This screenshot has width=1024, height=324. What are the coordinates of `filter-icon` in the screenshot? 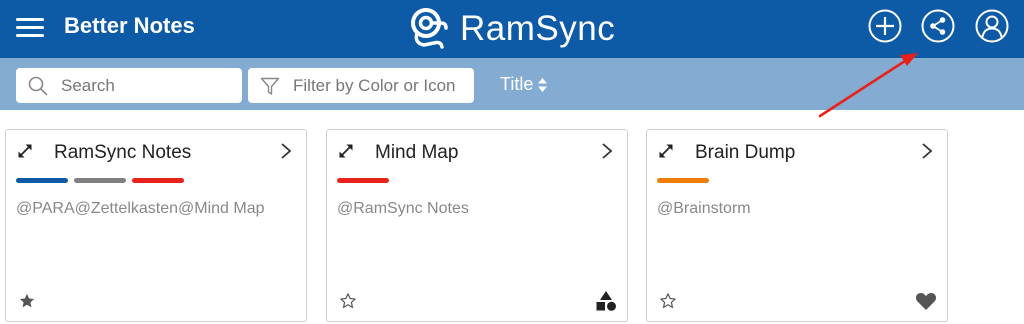 It's located at (270, 86).